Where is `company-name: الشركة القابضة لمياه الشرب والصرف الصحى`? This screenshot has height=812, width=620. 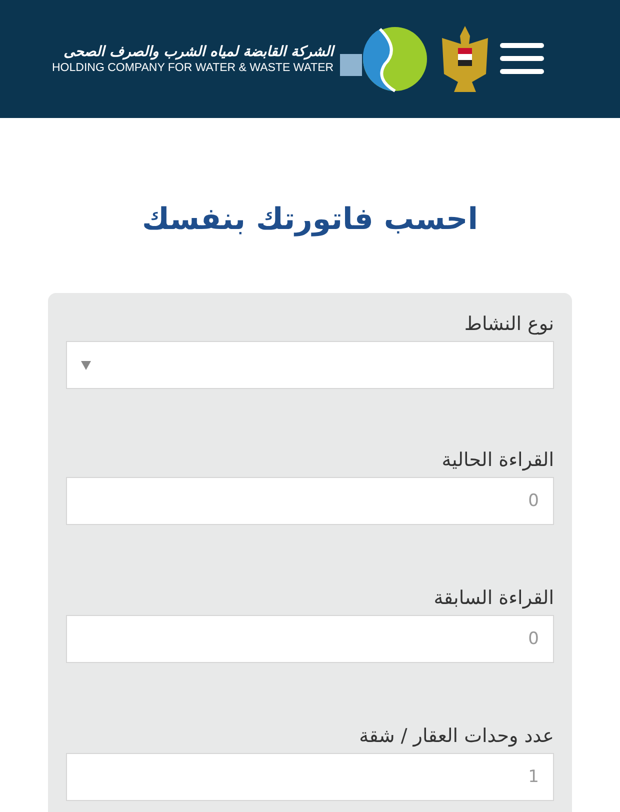 company-name: الشركة القابضة لمياه الشرب والصرف الصحى is located at coordinates (199, 52).